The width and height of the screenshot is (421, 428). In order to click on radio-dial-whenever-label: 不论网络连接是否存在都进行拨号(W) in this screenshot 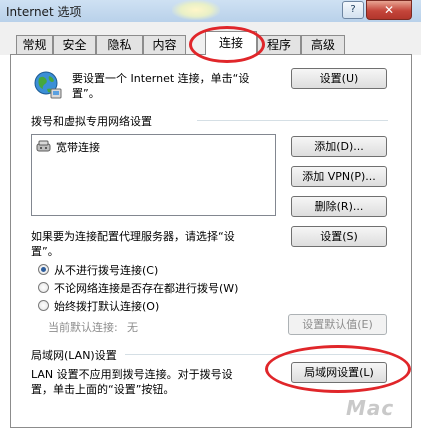, I will do `click(146, 288)`.